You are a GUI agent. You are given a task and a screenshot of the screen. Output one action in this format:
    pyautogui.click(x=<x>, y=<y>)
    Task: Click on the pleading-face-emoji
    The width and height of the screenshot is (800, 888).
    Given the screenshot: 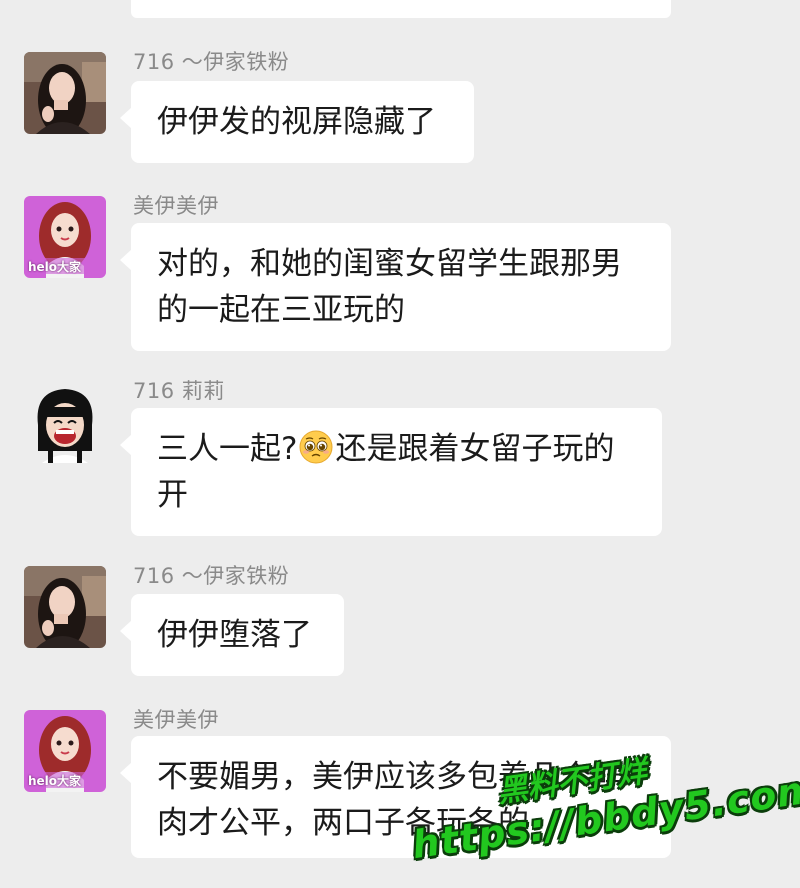 What is the action you would take?
    pyautogui.click(x=316, y=447)
    